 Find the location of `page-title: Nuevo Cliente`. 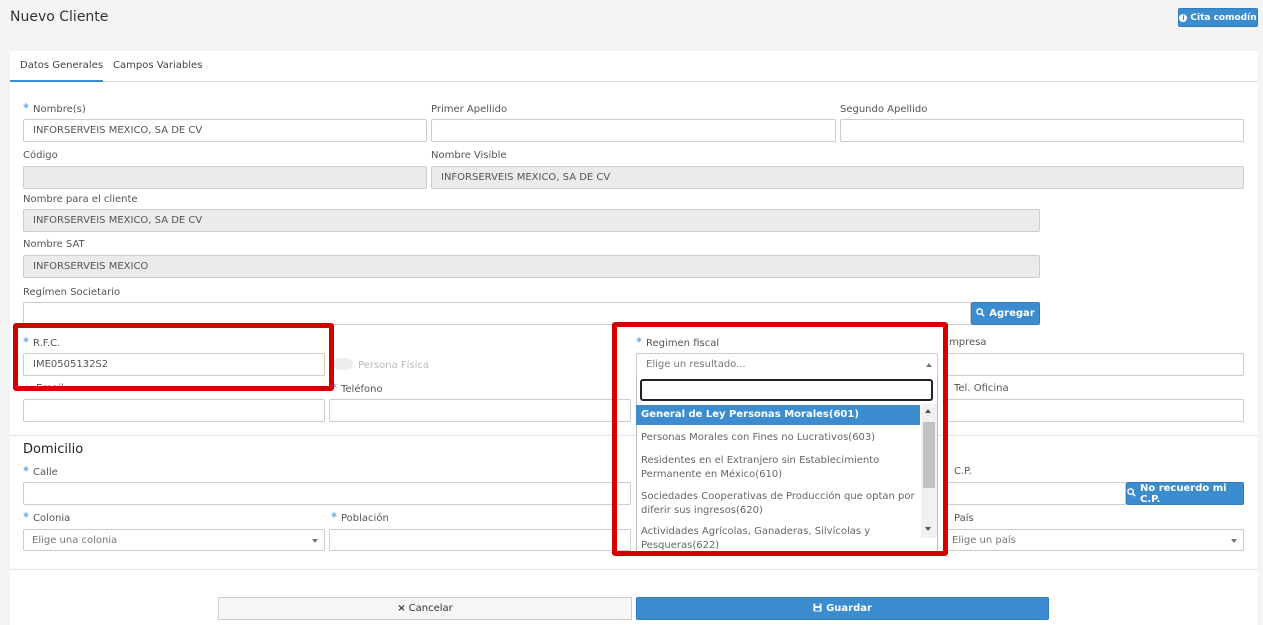

page-title: Nuevo Cliente is located at coordinates (59, 17).